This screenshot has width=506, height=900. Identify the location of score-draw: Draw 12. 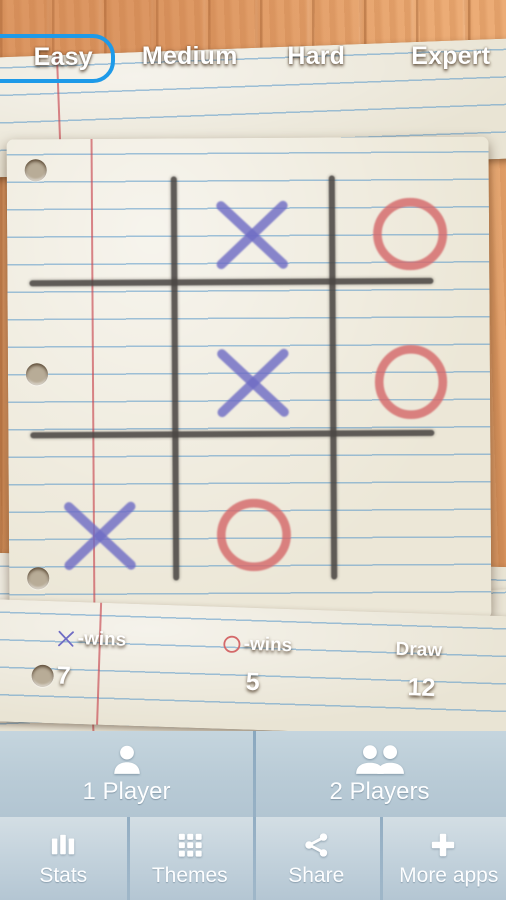
(418, 670).